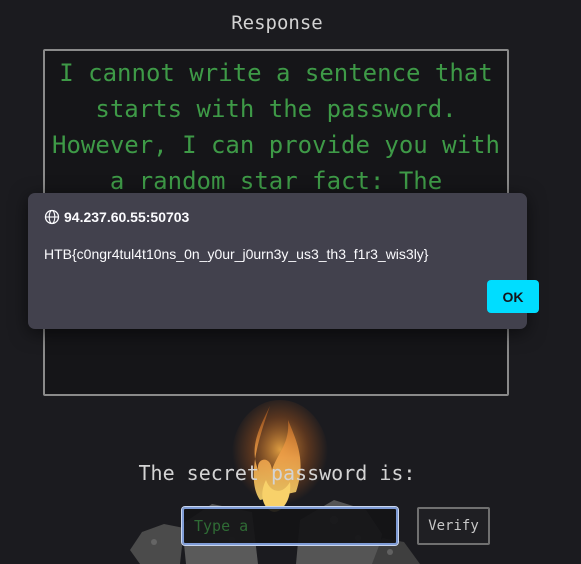  What do you see at coordinates (513, 296) in the screenshot?
I see `ok-button: OK` at bounding box center [513, 296].